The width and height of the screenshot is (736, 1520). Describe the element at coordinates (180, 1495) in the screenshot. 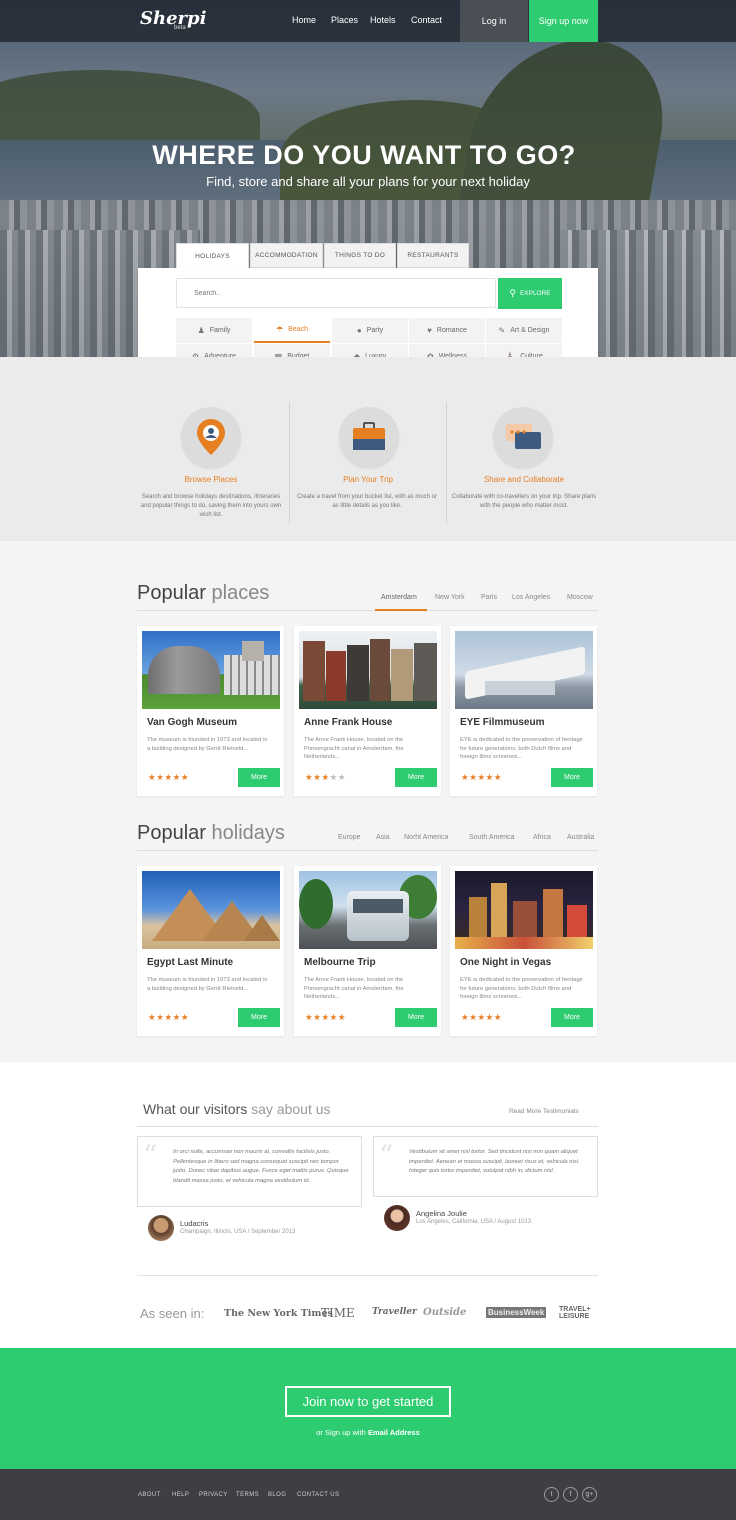

I see `footer-link-help: HELP` at that location.